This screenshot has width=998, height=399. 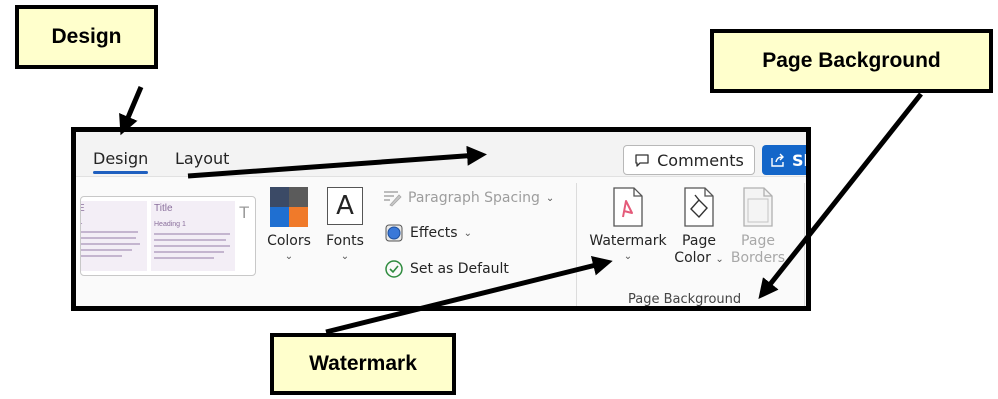 What do you see at coordinates (131, 111) in the screenshot?
I see `arrow-to-design-tab` at bounding box center [131, 111].